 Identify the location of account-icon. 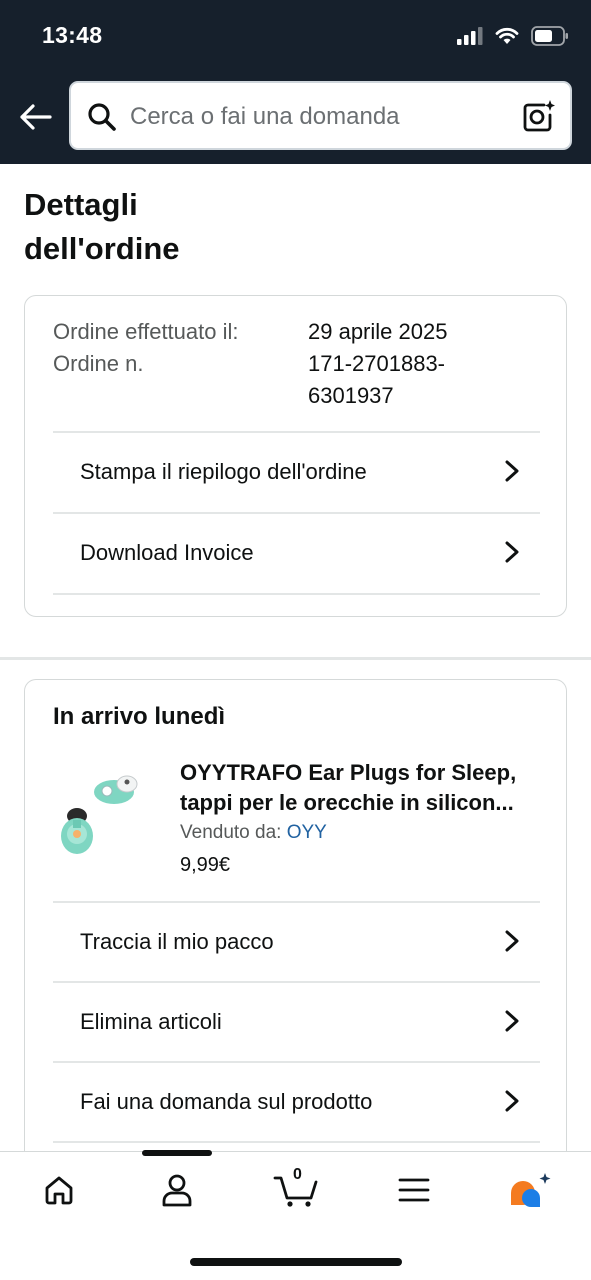
(177, 1190).